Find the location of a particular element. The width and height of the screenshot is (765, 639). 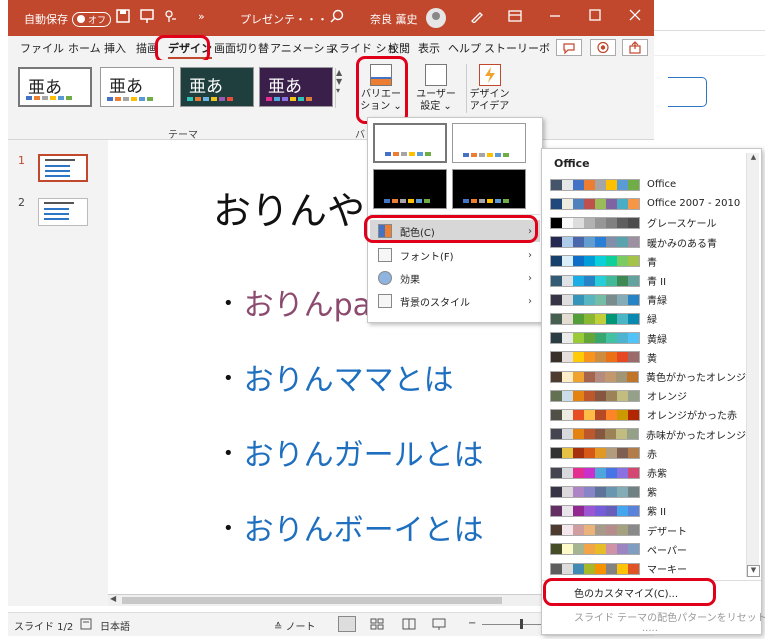

color-scheme-item: Office 2007 - 2010 is located at coordinates (648, 203).